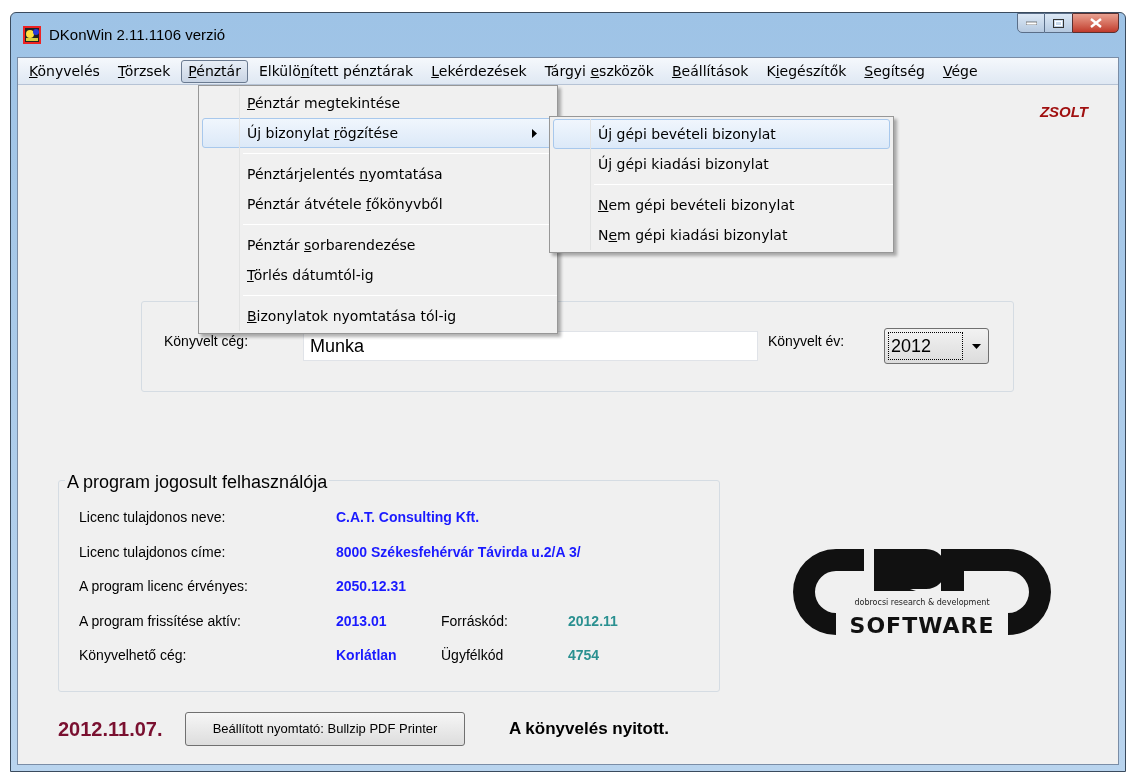 The width and height of the screenshot is (1130, 775). What do you see at coordinates (960, 71) in the screenshot?
I see `menu-item: Vége` at bounding box center [960, 71].